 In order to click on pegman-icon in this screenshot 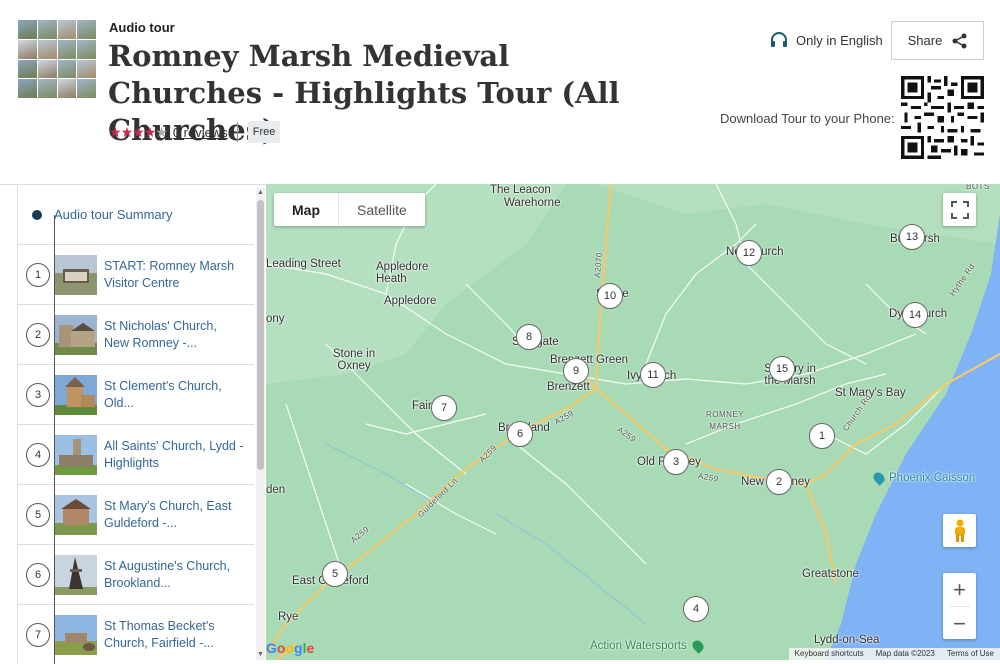, I will do `click(959, 530)`.